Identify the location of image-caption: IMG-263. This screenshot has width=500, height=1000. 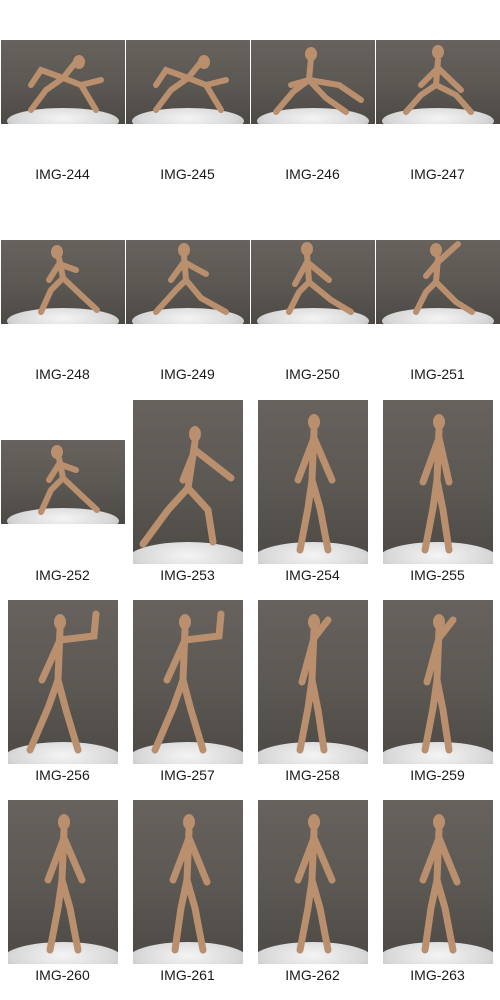
(437, 975).